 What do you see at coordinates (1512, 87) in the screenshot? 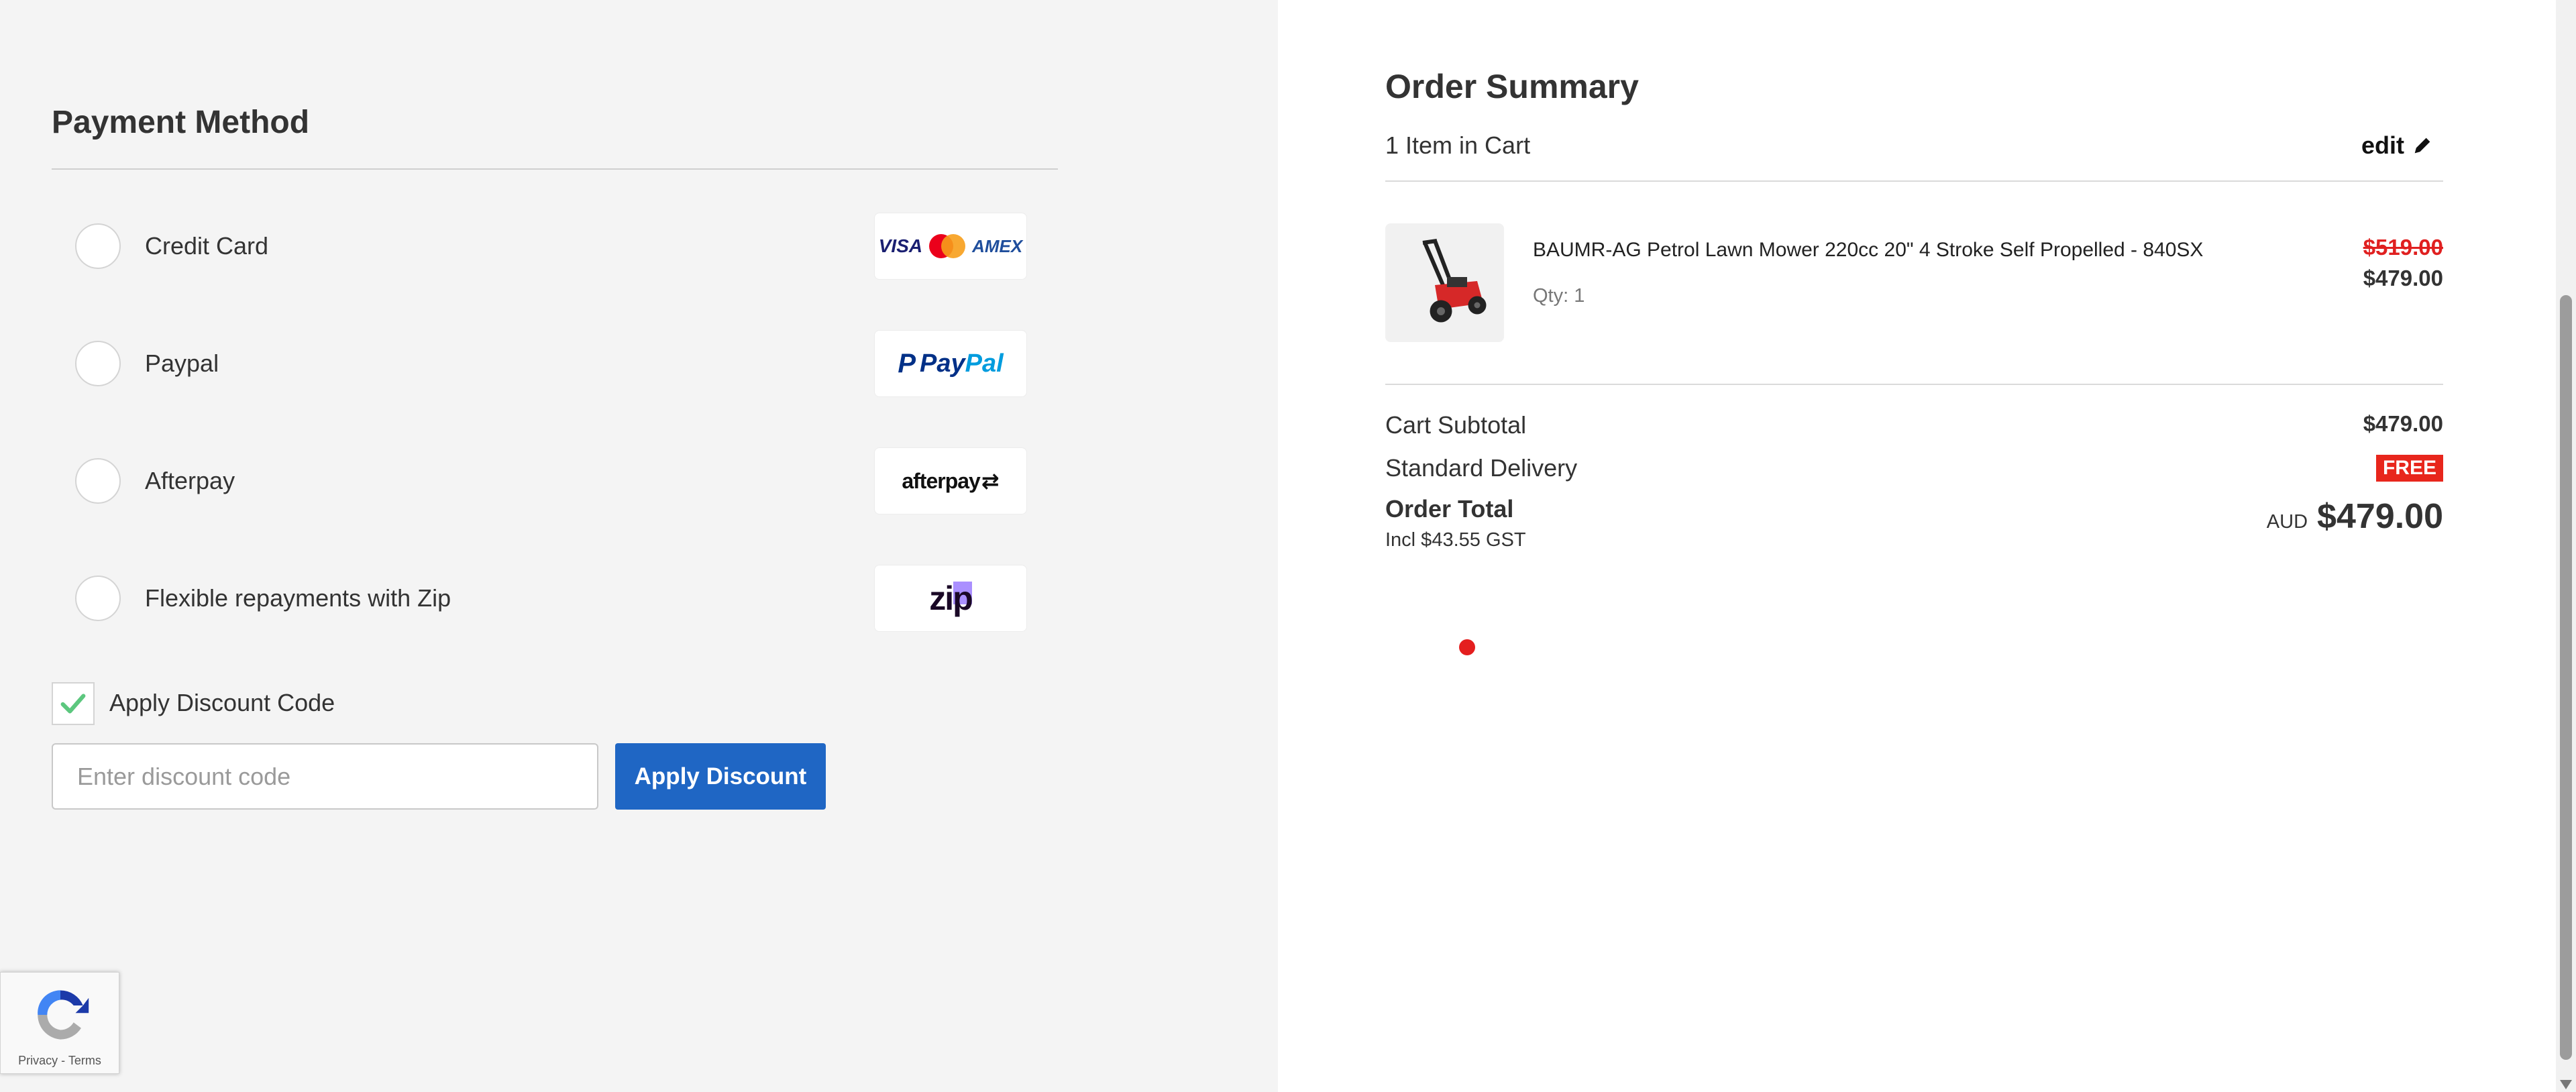
I see `order-summary-title: Order Summary` at bounding box center [1512, 87].